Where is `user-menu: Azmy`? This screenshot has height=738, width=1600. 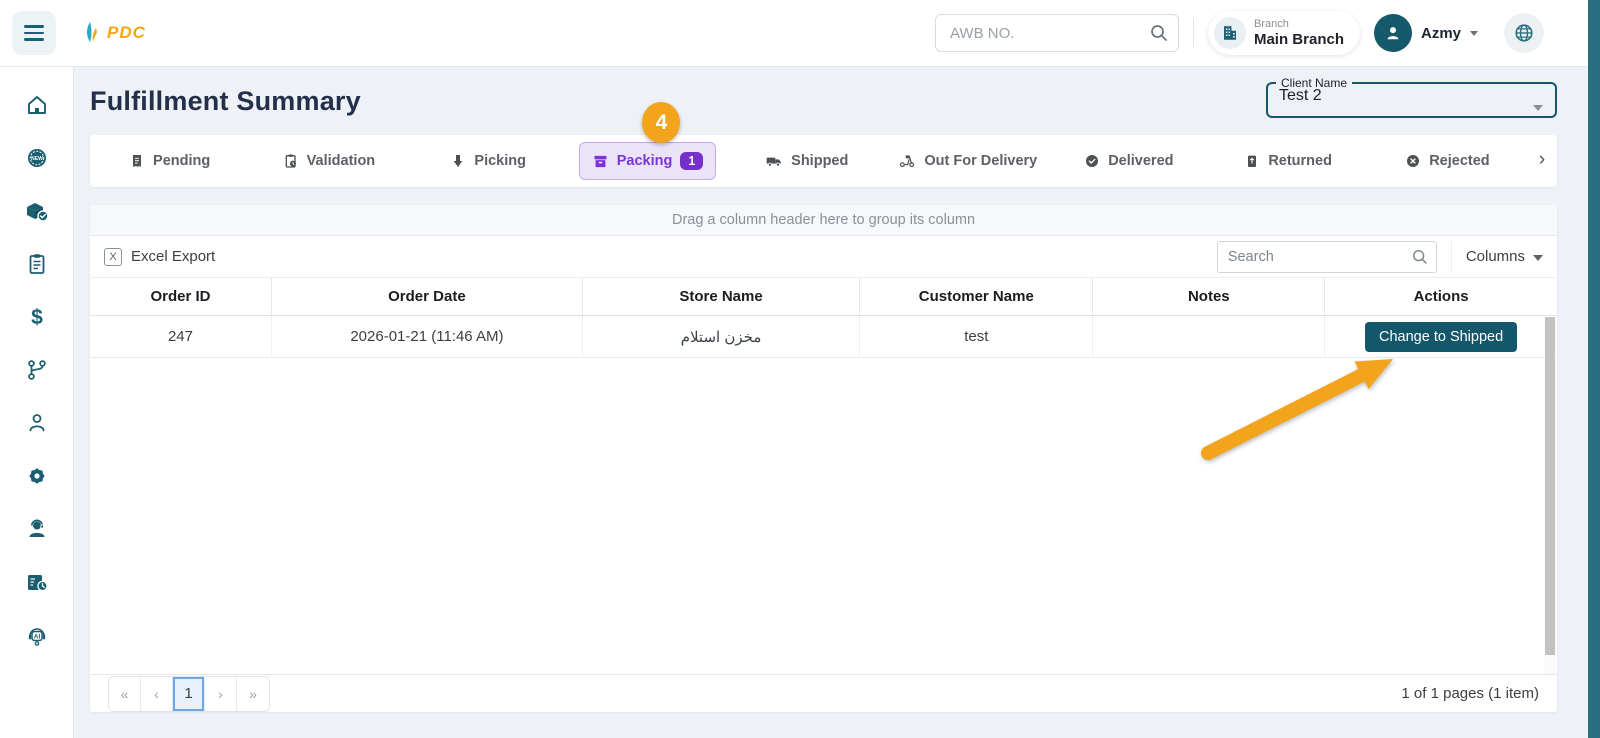
user-menu: Azmy is located at coordinates (1425, 33).